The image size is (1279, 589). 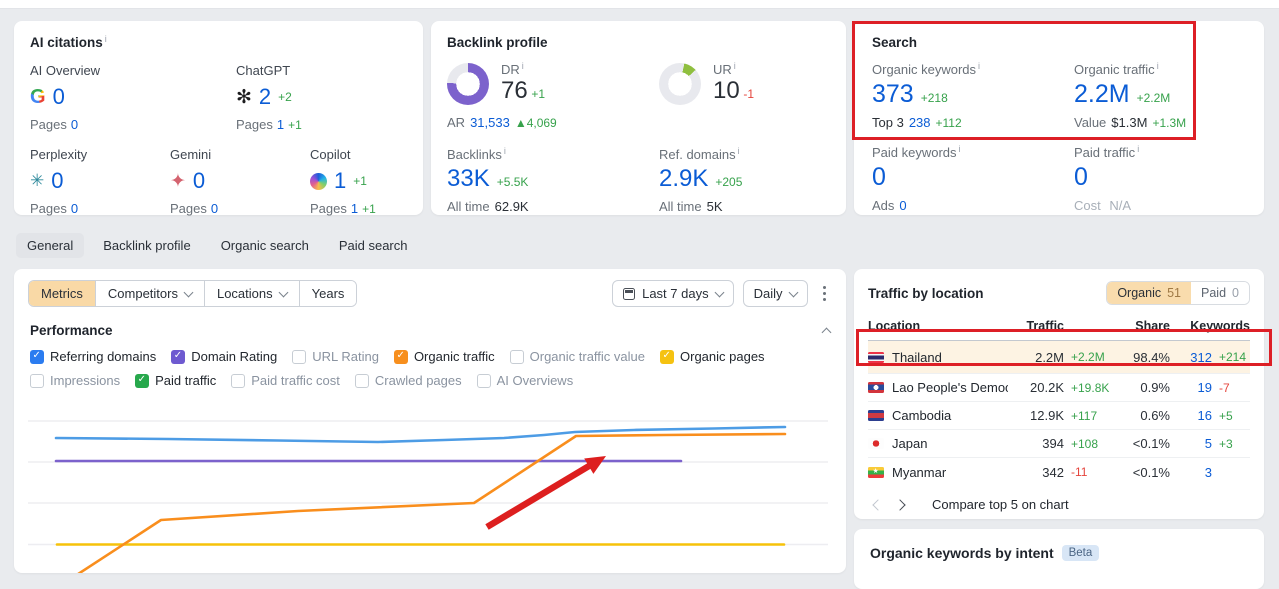 I want to click on tab-organic-search: Organic search, so click(x=265, y=245).